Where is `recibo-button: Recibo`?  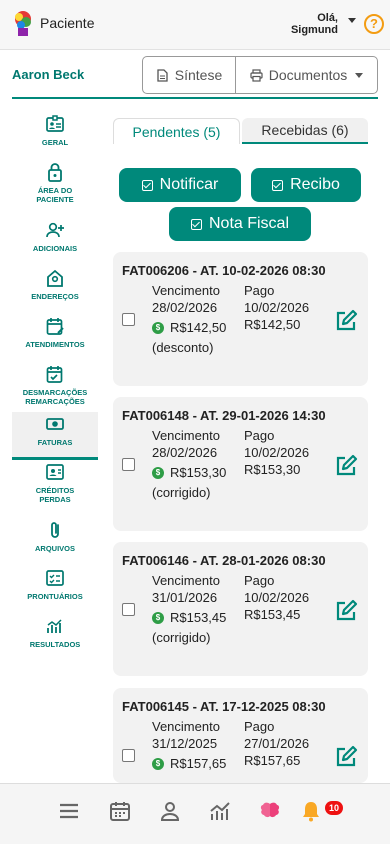
recibo-button: Recibo is located at coordinates (306, 185).